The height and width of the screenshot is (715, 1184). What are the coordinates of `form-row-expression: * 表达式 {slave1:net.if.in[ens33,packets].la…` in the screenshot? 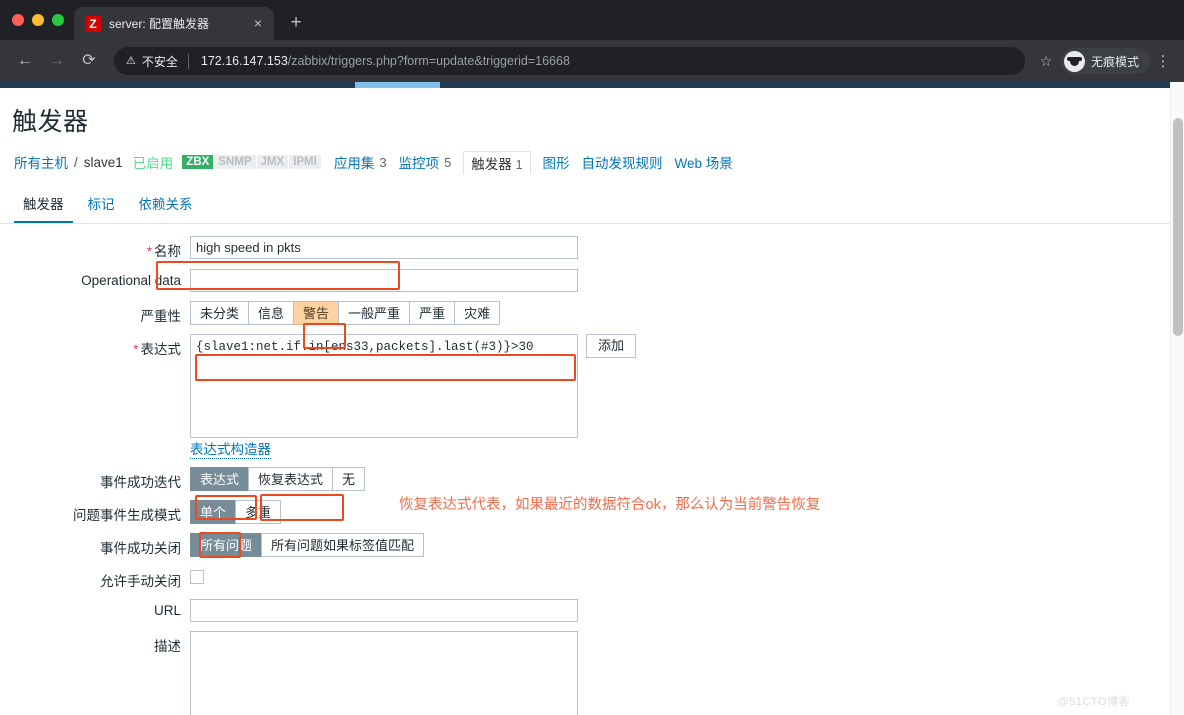 It's located at (585, 386).